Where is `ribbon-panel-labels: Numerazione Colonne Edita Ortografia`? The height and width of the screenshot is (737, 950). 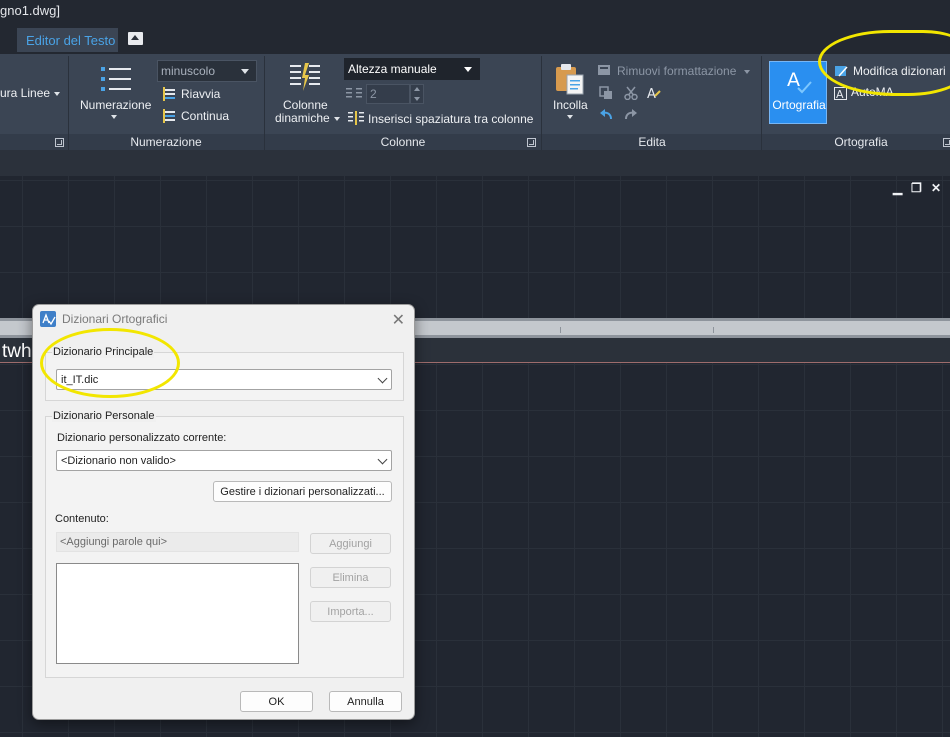 ribbon-panel-labels: Numerazione Colonne Edita Ortografia is located at coordinates (475, 142).